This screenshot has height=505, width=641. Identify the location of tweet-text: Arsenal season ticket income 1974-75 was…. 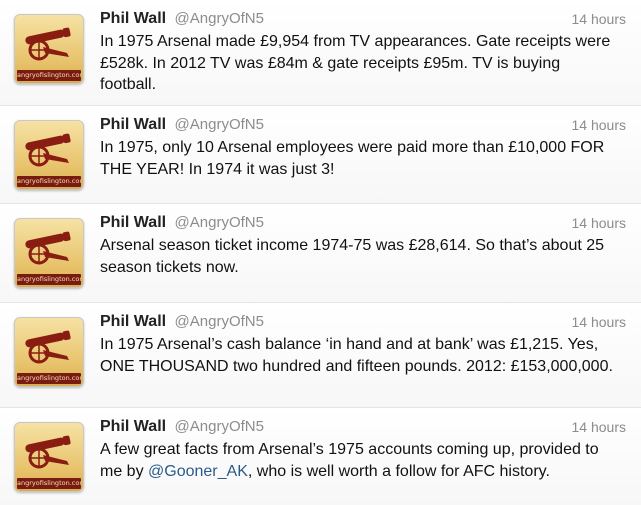
(352, 256).